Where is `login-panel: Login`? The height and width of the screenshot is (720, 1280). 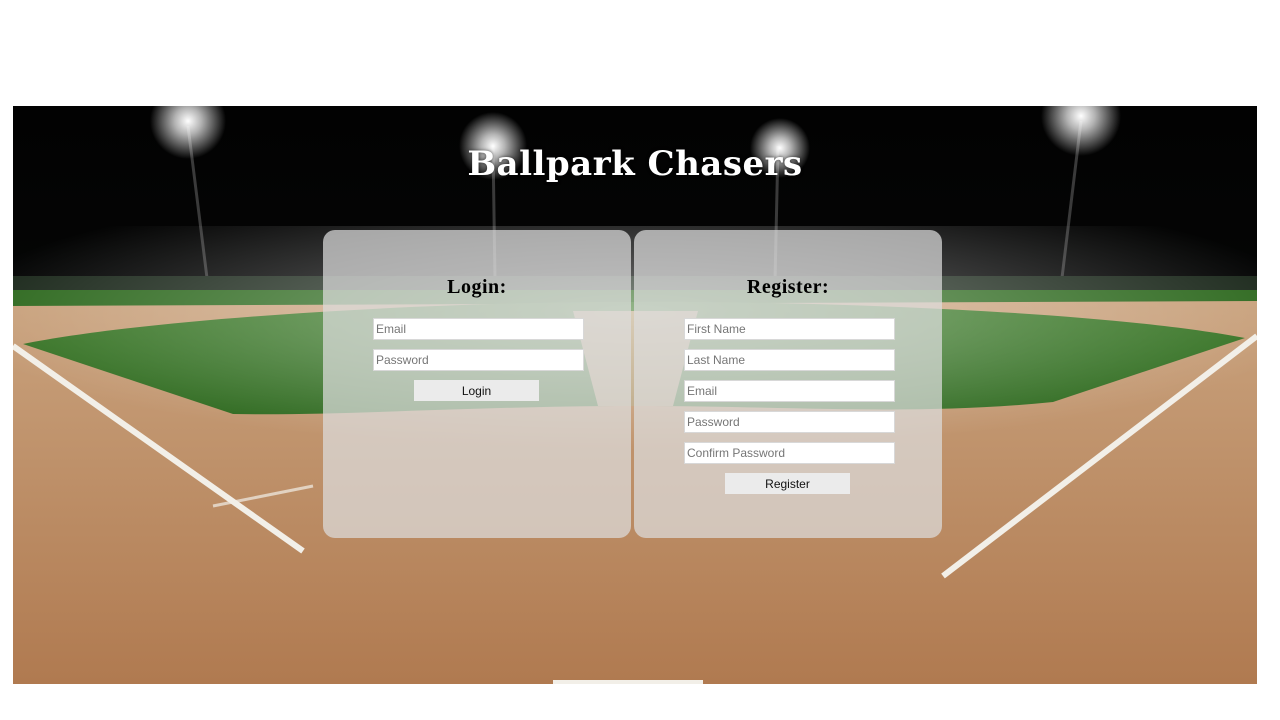
login-panel: Login is located at coordinates (477, 384).